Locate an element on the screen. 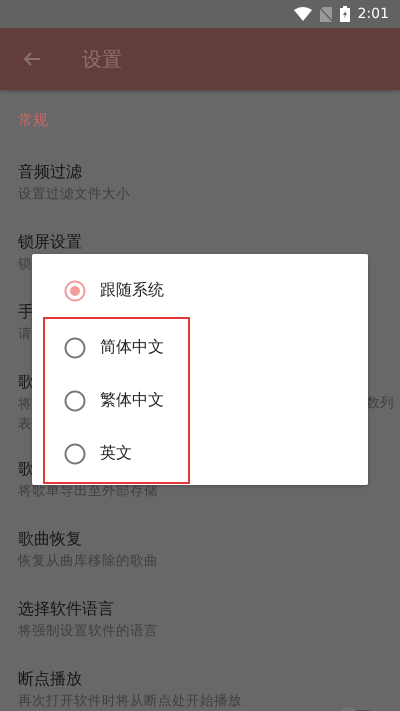  no-sim-icon is located at coordinates (326, 14).